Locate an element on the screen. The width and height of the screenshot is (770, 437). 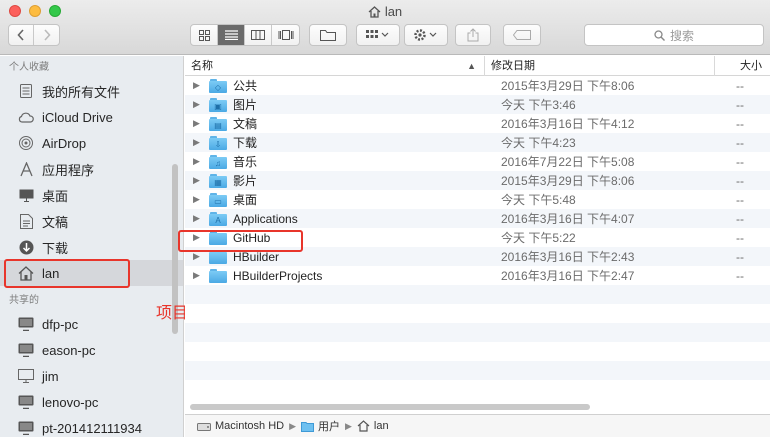
file-name: 音乐 is located at coordinates (245, 162).